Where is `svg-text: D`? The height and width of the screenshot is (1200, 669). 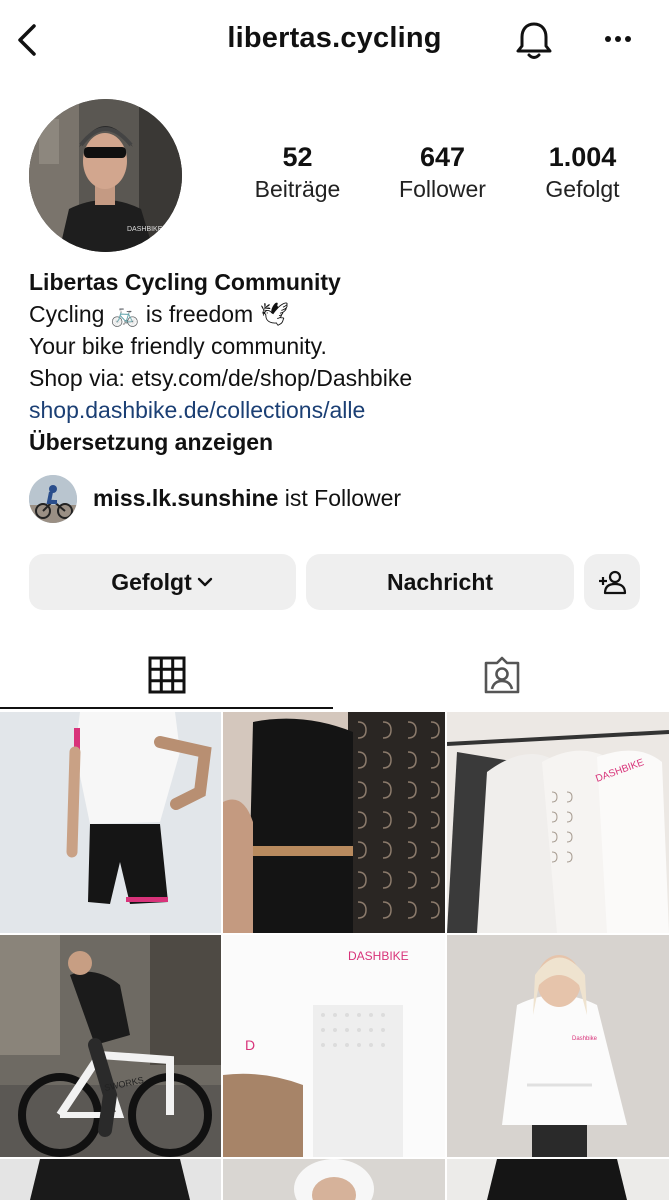 svg-text: D is located at coordinates (250, 1045).